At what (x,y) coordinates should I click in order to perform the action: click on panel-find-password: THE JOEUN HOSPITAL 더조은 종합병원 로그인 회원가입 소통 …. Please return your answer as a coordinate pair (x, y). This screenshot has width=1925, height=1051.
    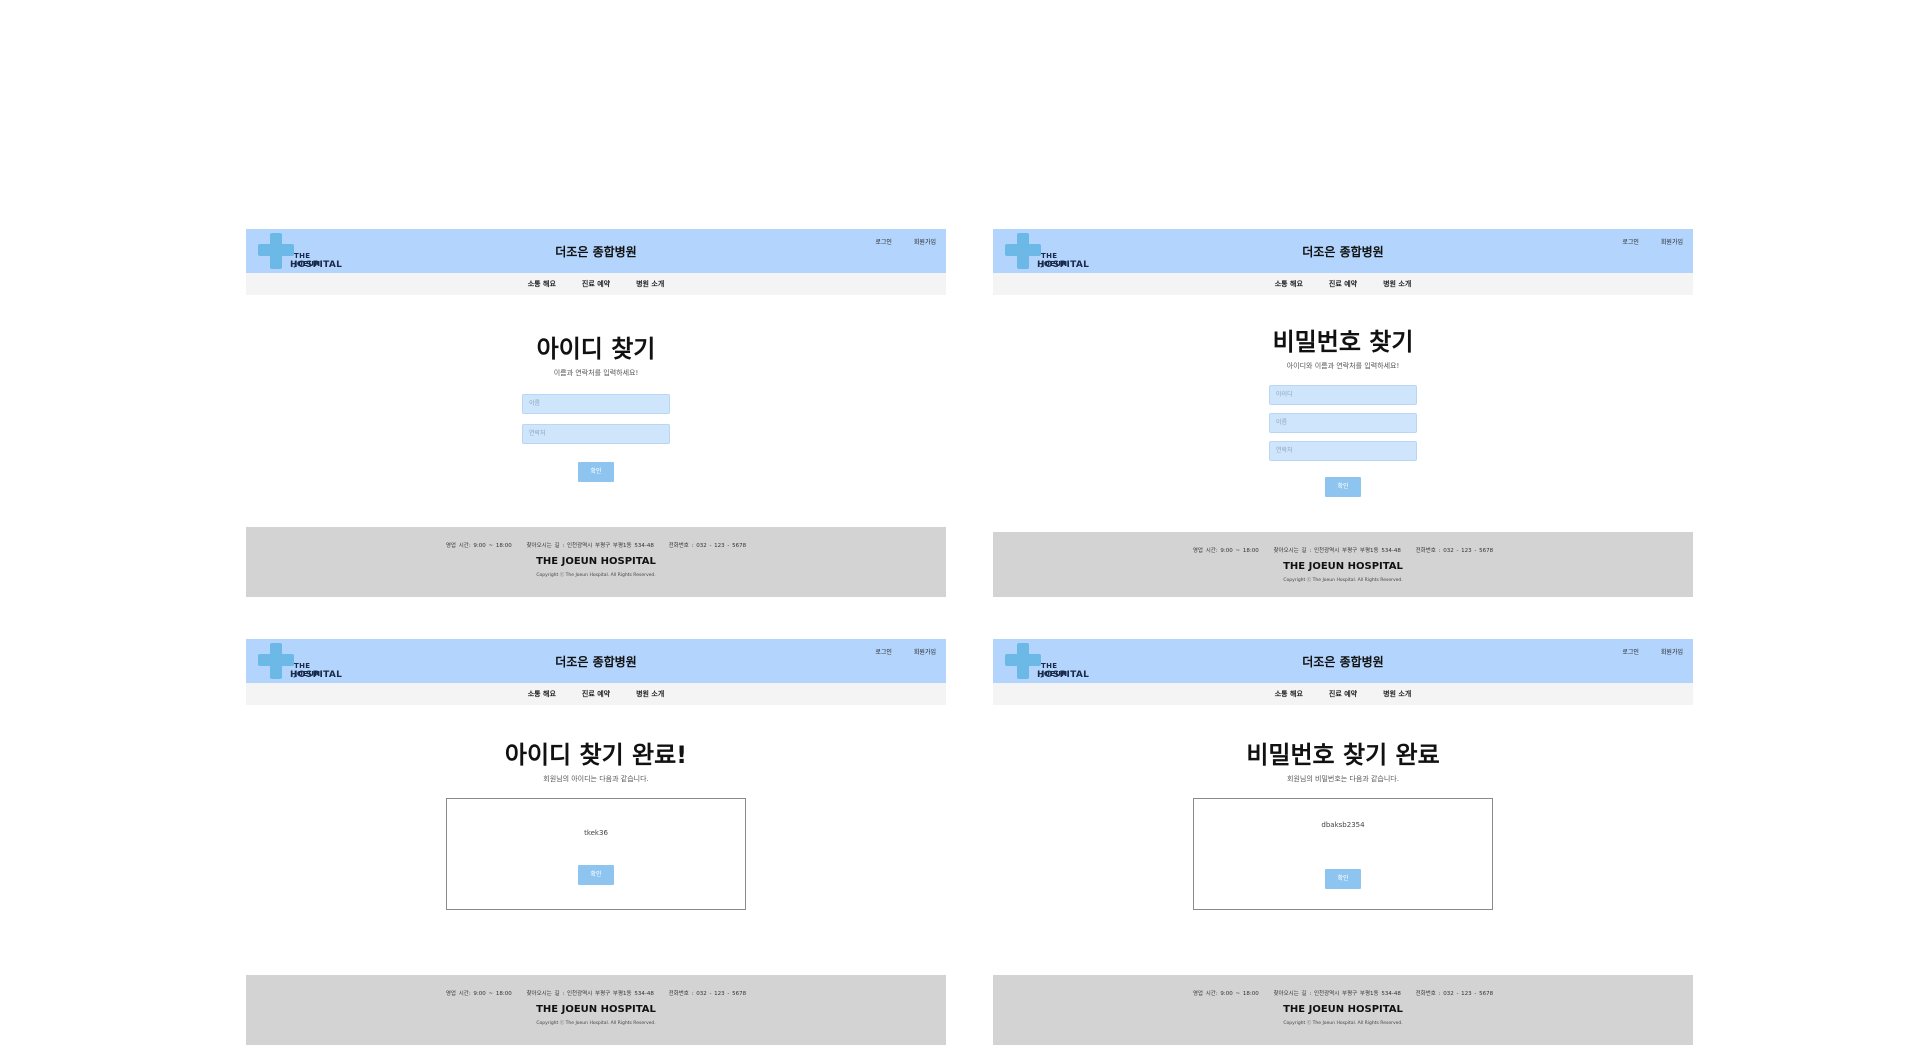
    Looking at the image, I should click on (1343, 413).